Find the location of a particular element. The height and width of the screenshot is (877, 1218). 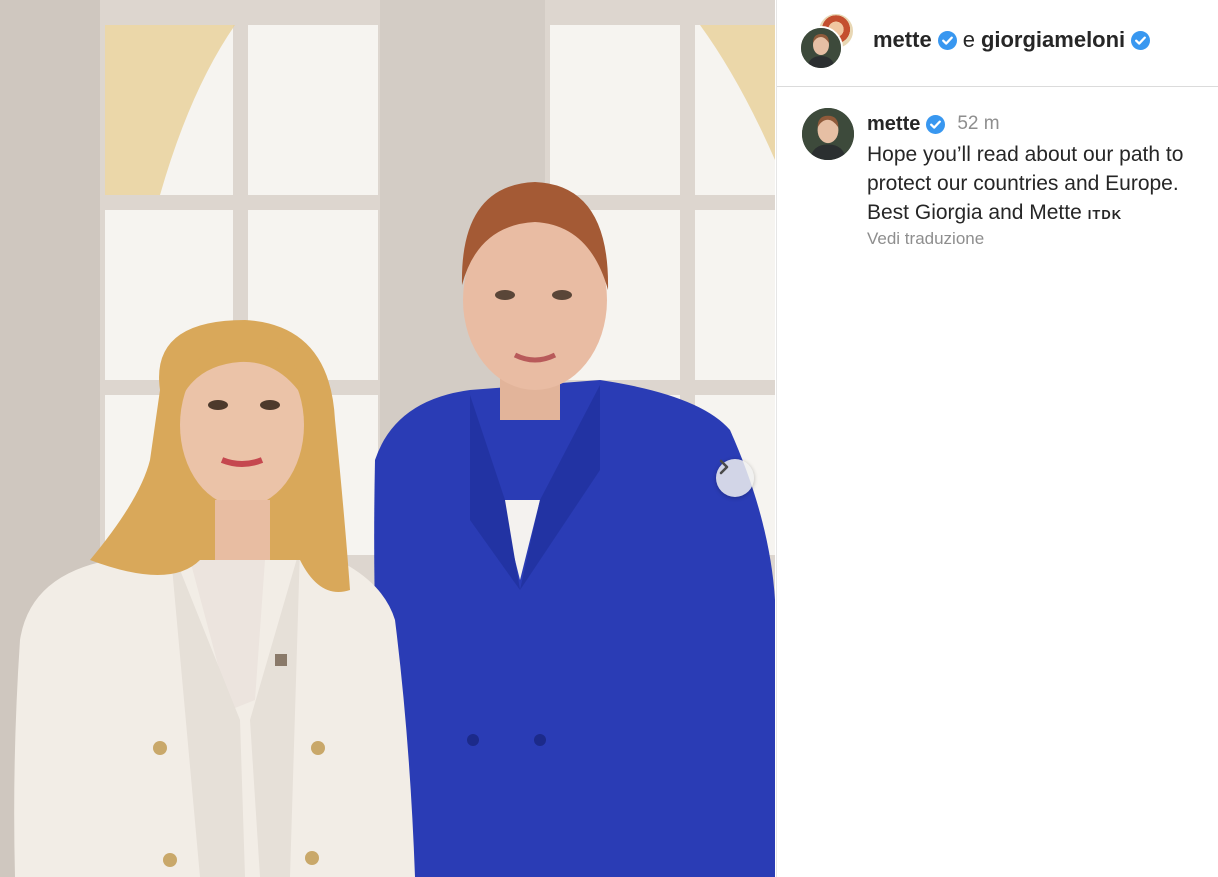

chevron-right-icon is located at coordinates (724, 467).